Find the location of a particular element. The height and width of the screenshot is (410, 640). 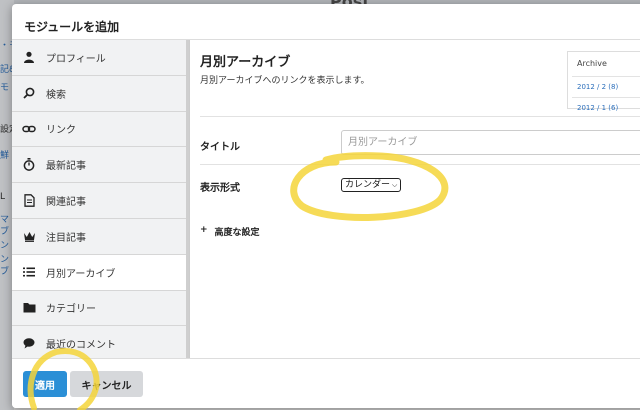

title-input is located at coordinates (490, 142).